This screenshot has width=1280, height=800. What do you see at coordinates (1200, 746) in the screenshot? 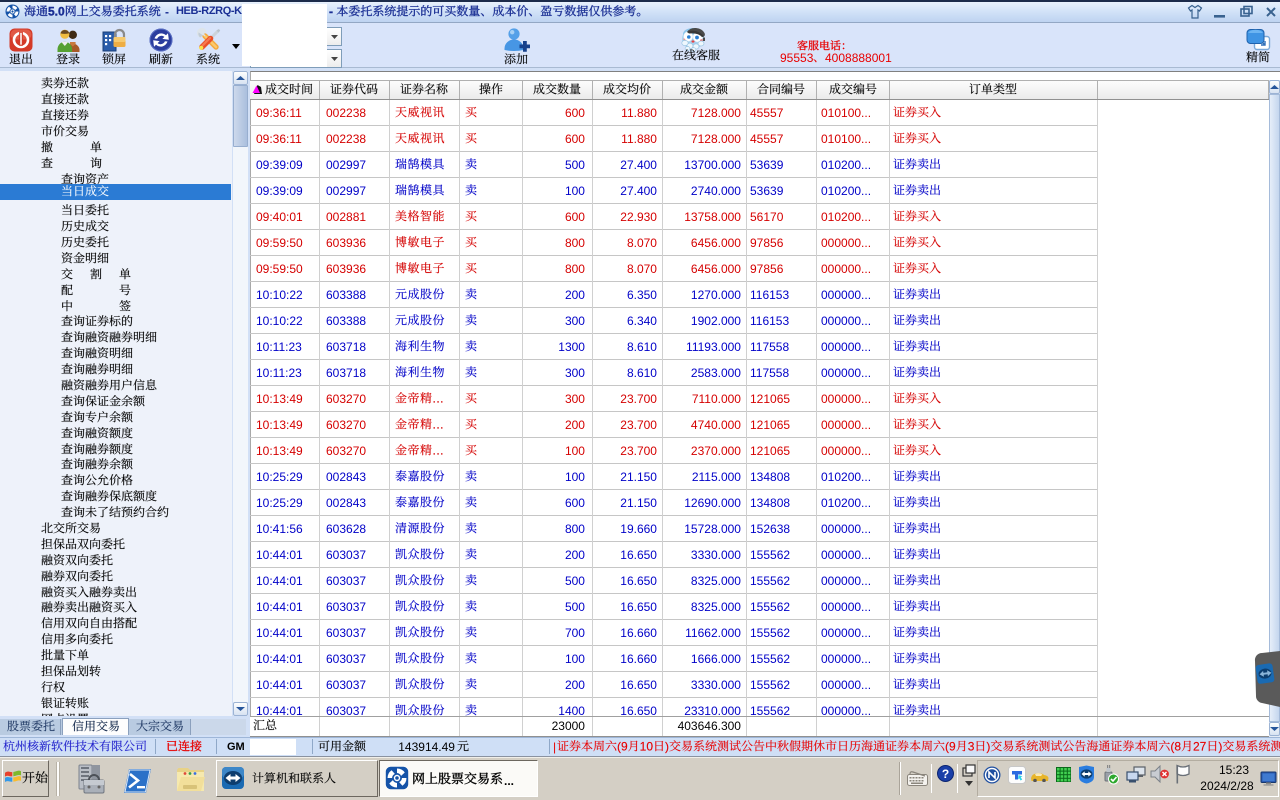
I see `svg-text: 27` at bounding box center [1200, 746].